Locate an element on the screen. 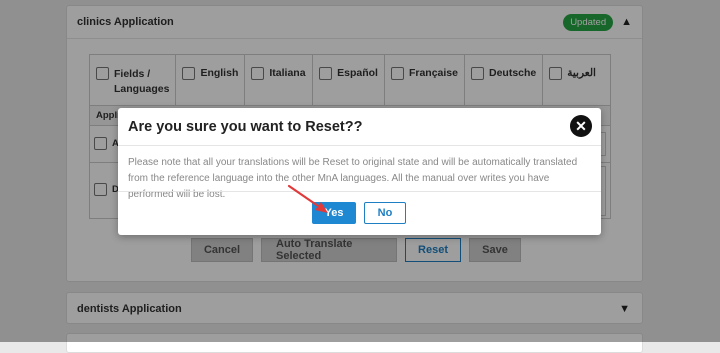 This screenshot has height=353, width=720. close-circle-icon: ✕ is located at coordinates (581, 126).